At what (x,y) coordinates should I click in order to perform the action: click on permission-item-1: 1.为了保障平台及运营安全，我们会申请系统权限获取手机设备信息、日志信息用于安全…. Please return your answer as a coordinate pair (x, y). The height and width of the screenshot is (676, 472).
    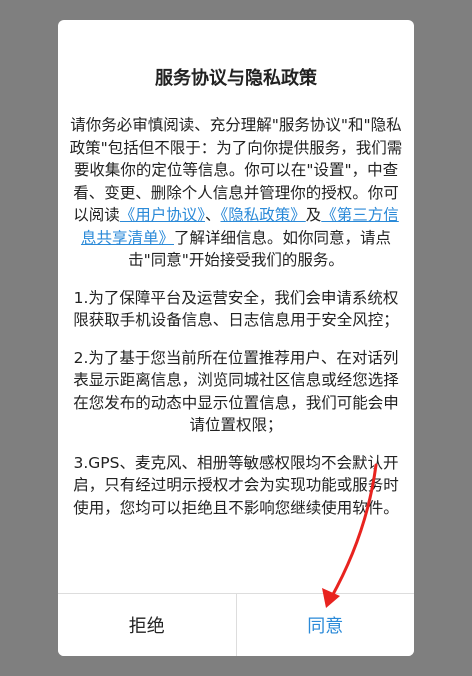
    Looking at the image, I should click on (236, 309).